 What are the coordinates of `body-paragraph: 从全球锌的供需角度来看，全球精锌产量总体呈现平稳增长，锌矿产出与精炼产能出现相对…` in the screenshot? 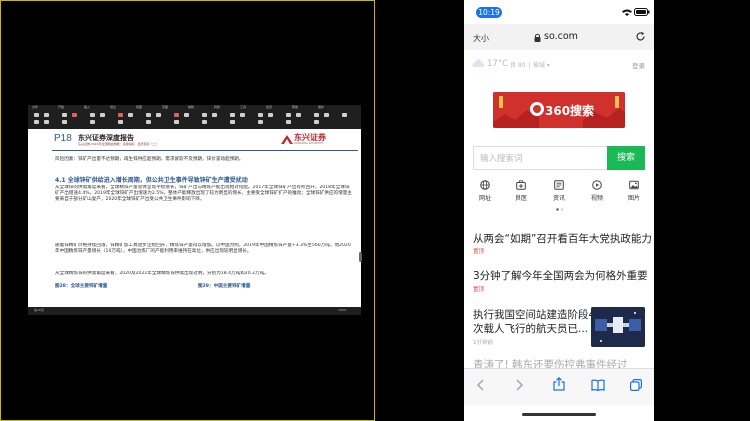 It's located at (203, 194).